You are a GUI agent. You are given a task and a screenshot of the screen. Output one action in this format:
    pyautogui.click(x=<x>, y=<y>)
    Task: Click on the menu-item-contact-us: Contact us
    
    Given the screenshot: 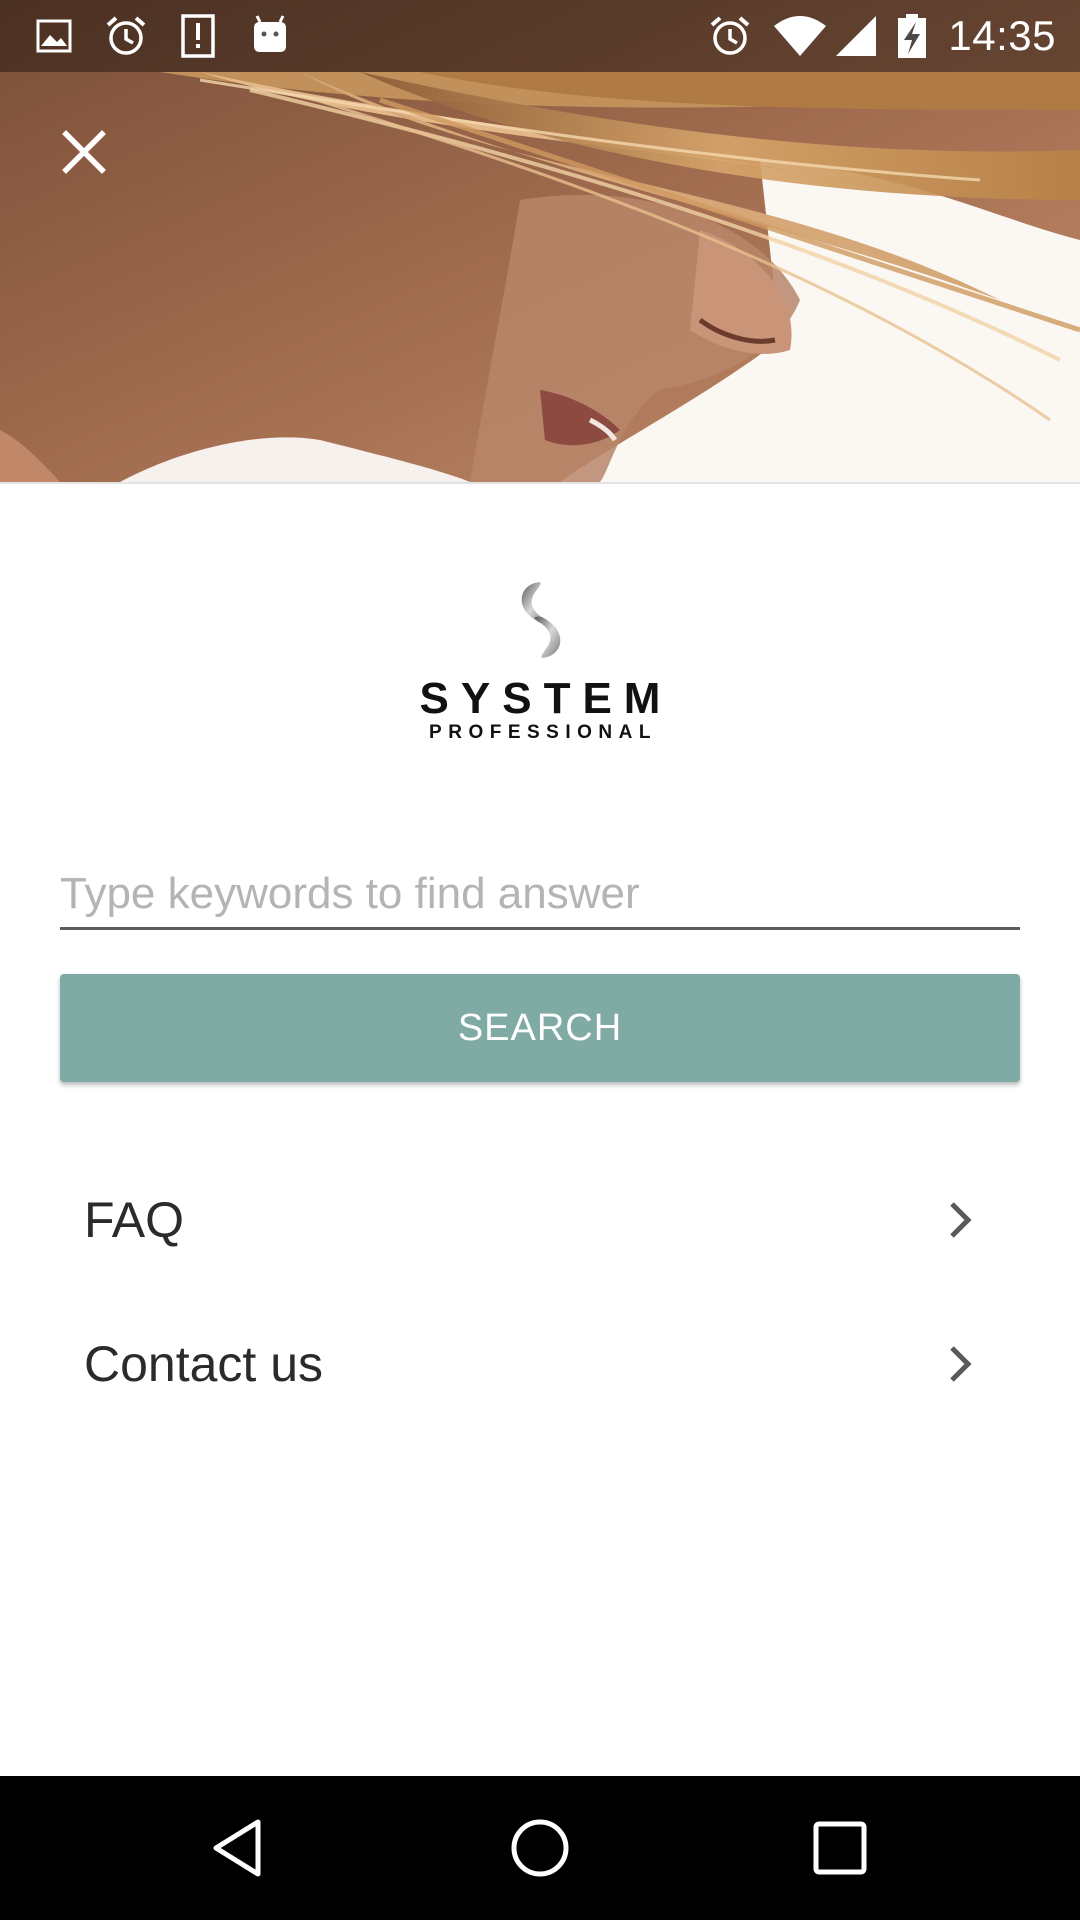 What is the action you would take?
    pyautogui.click(x=540, y=1364)
    